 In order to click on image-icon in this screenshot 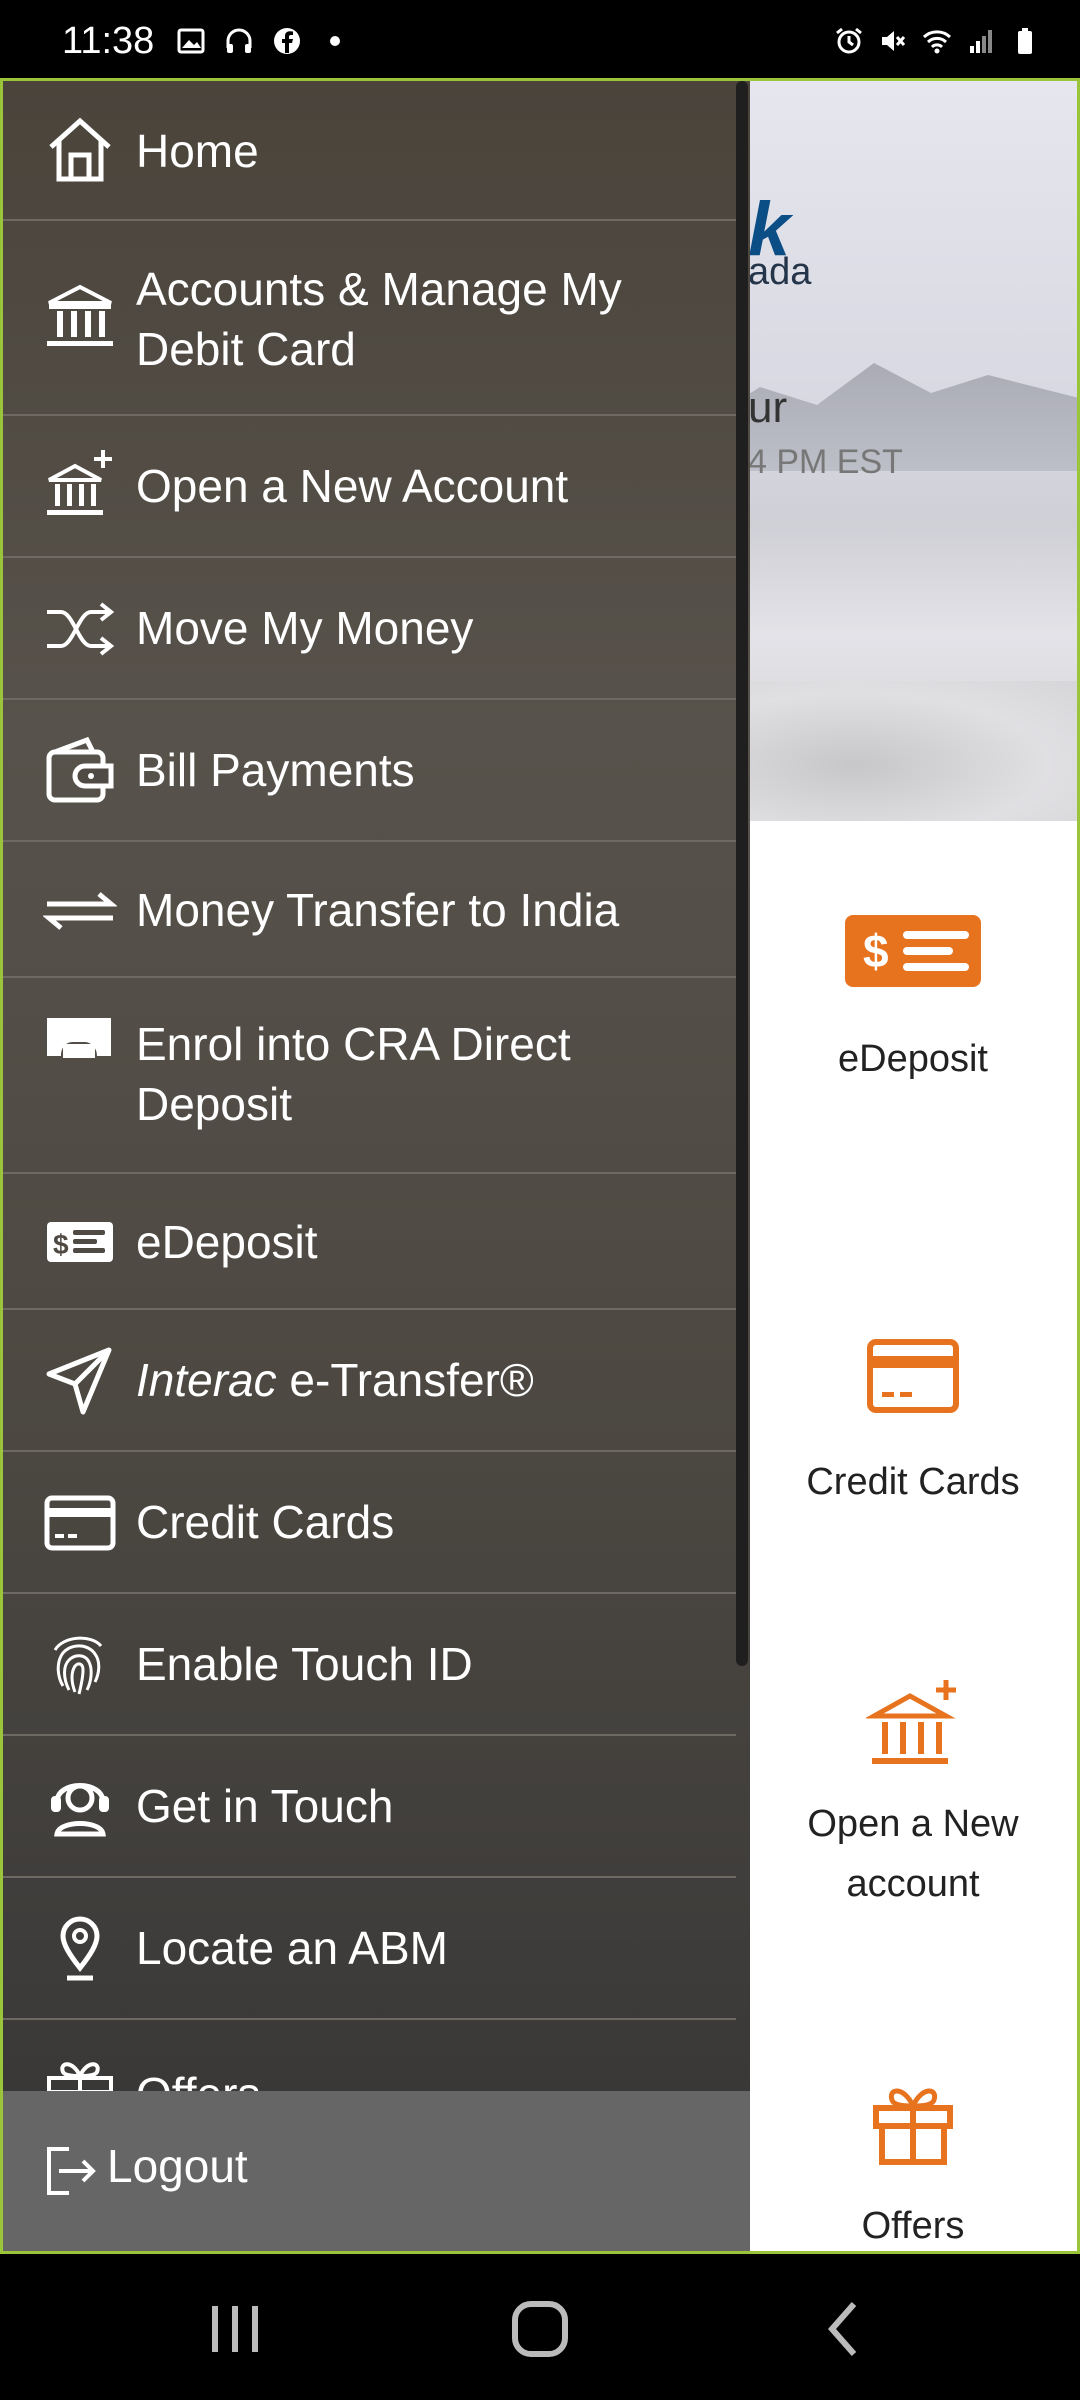, I will do `click(191, 41)`.